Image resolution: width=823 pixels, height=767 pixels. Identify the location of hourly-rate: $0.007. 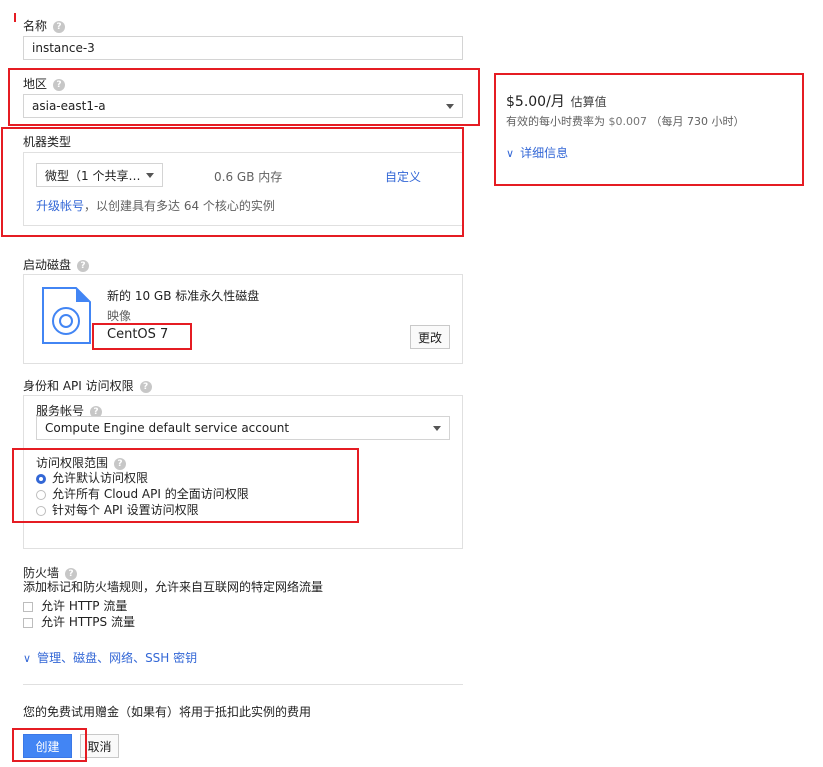
(628, 121).